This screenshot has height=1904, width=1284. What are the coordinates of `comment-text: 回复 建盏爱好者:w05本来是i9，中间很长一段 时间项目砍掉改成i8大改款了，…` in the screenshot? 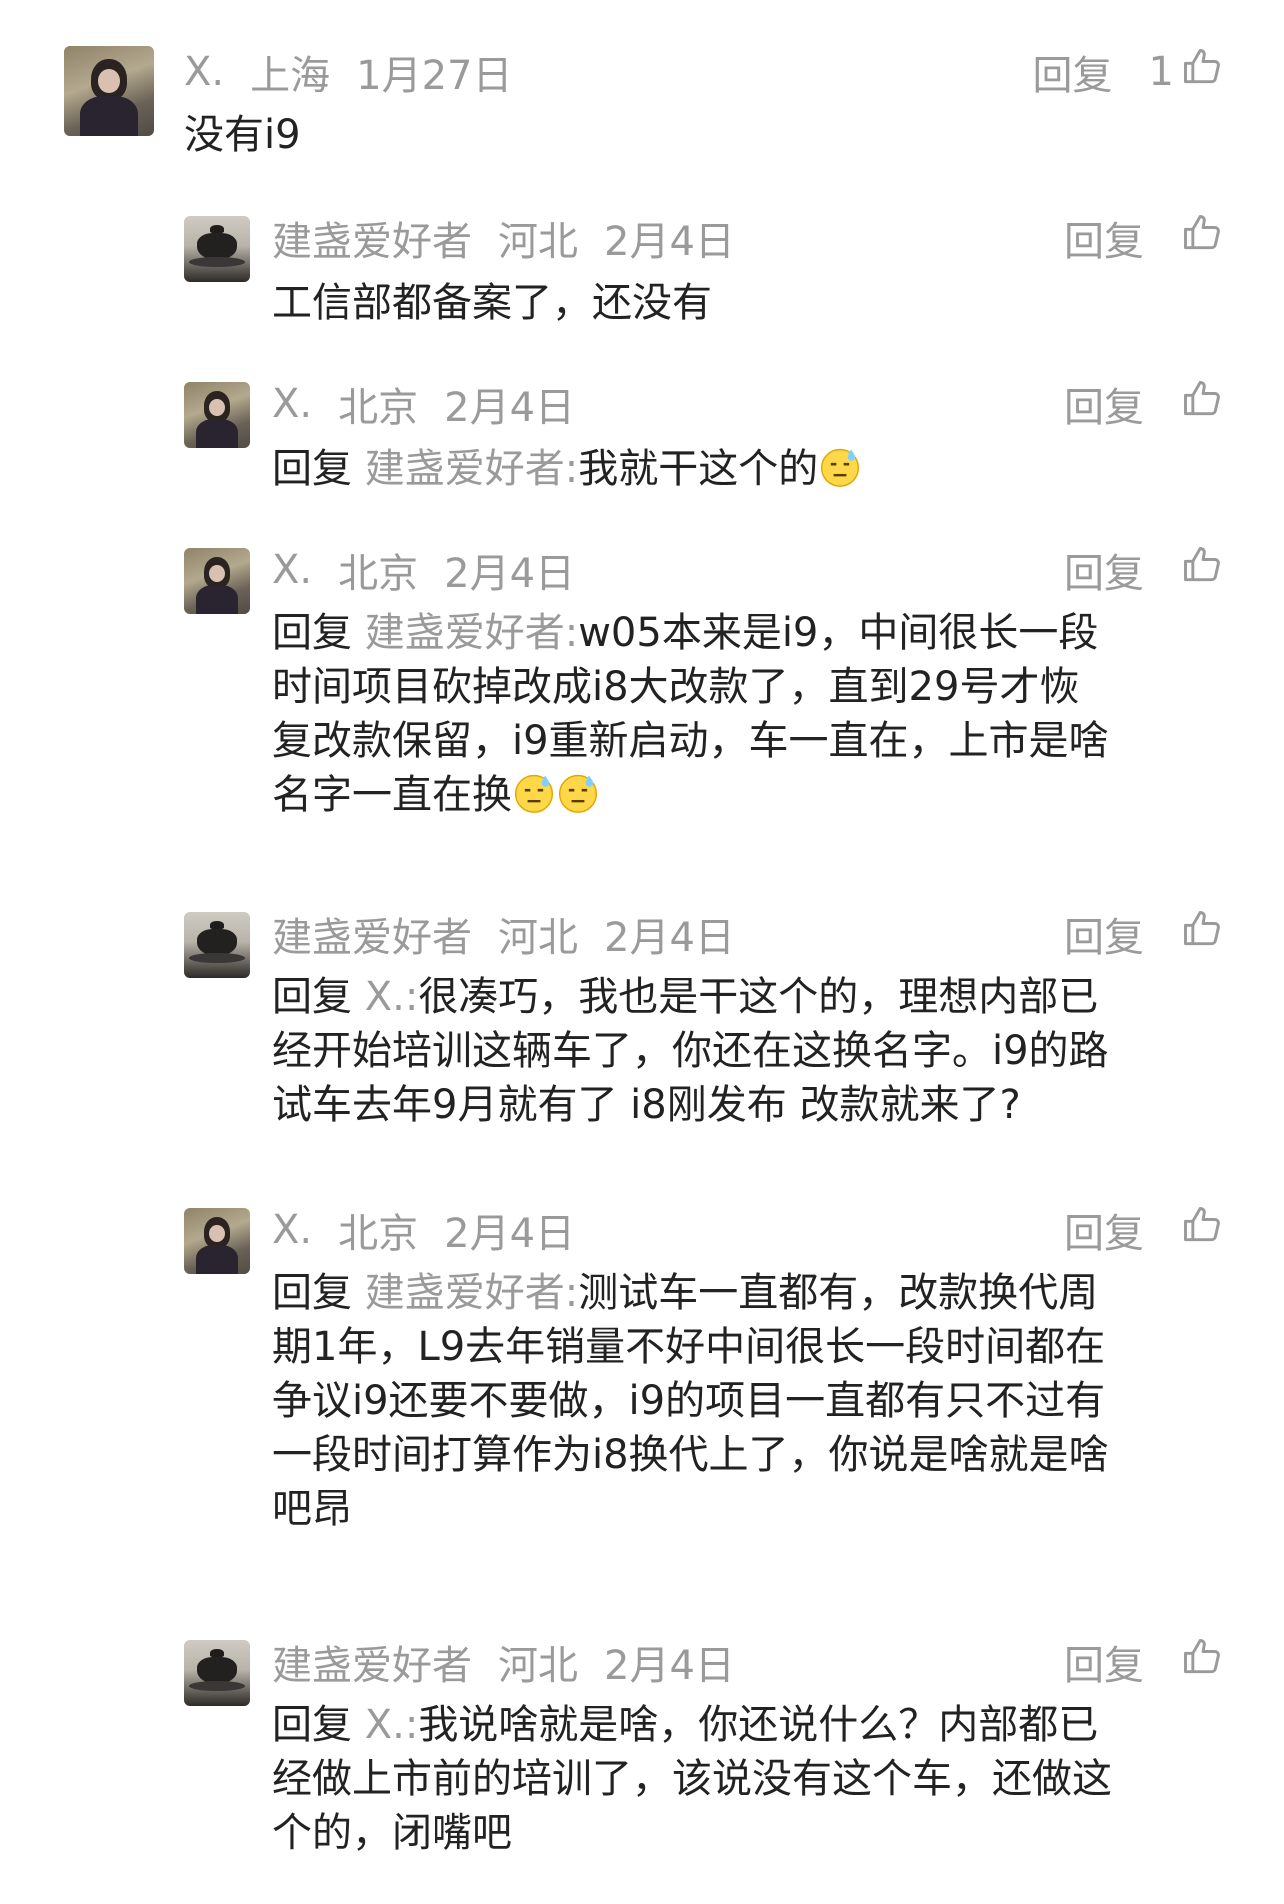 It's located at (752, 714).